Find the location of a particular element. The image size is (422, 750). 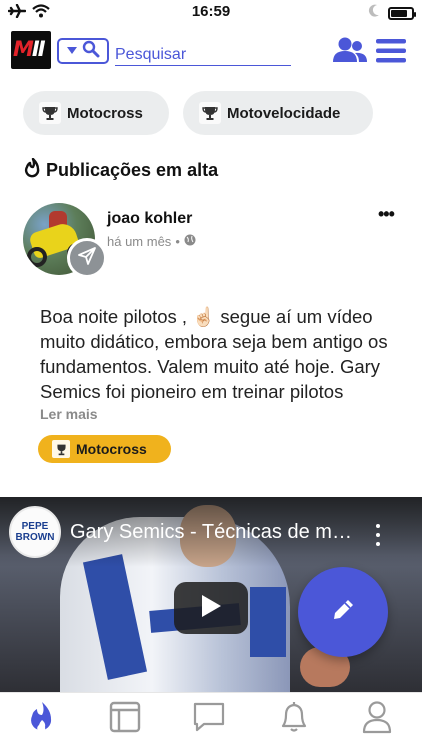

more-horizontal-icon: ••• is located at coordinates (386, 214).